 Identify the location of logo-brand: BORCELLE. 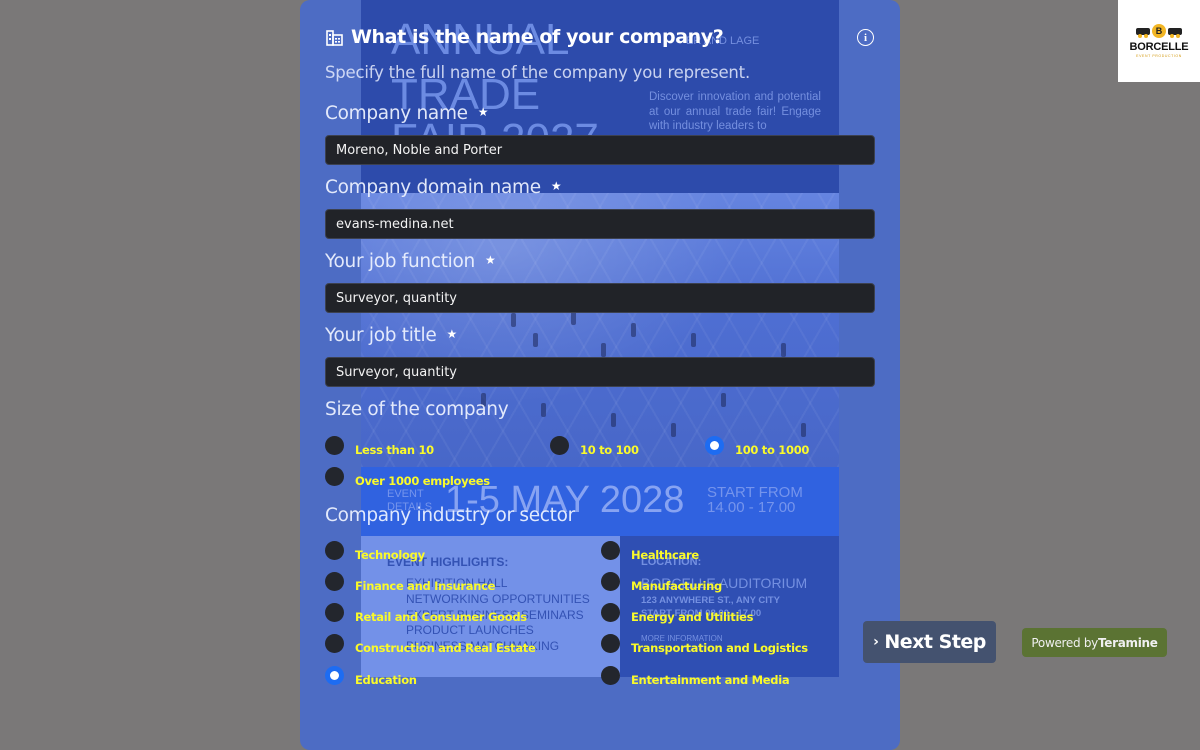
(1159, 47).